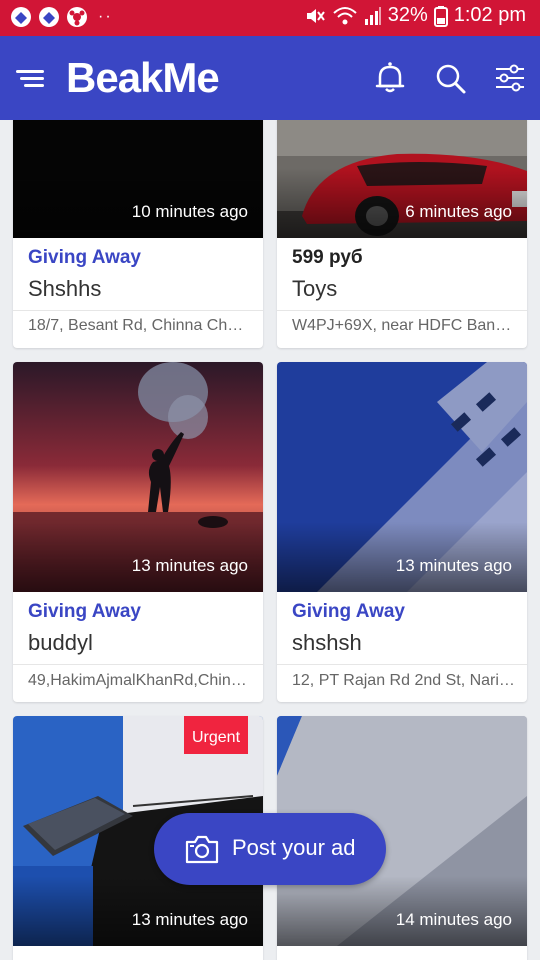 This screenshot has height=960, width=540. I want to click on listing-title: Shshhs, so click(65, 288).